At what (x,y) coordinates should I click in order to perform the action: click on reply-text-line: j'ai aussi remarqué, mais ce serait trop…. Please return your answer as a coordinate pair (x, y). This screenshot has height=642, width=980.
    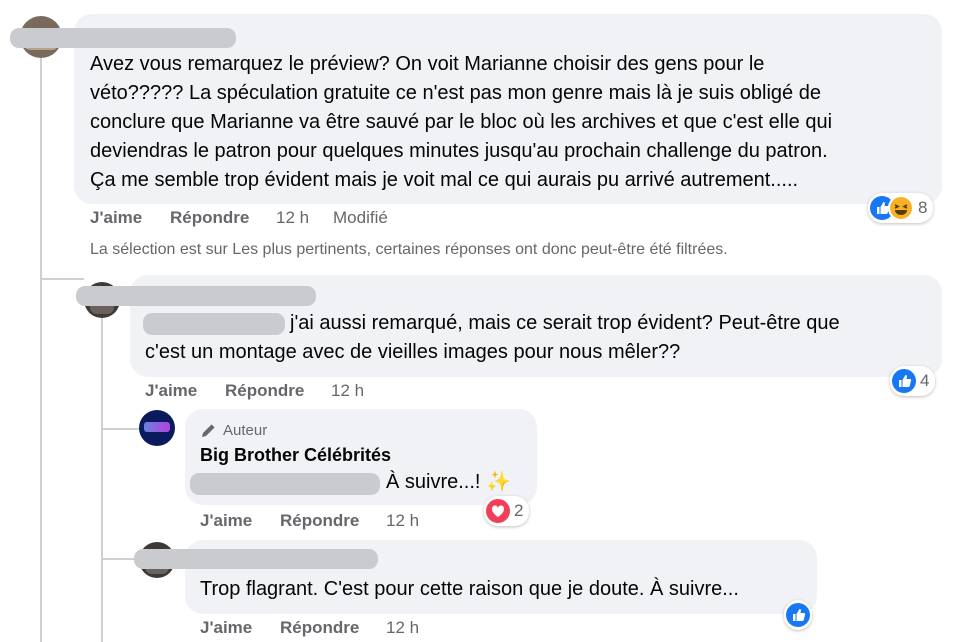
    Looking at the image, I should click on (565, 323).